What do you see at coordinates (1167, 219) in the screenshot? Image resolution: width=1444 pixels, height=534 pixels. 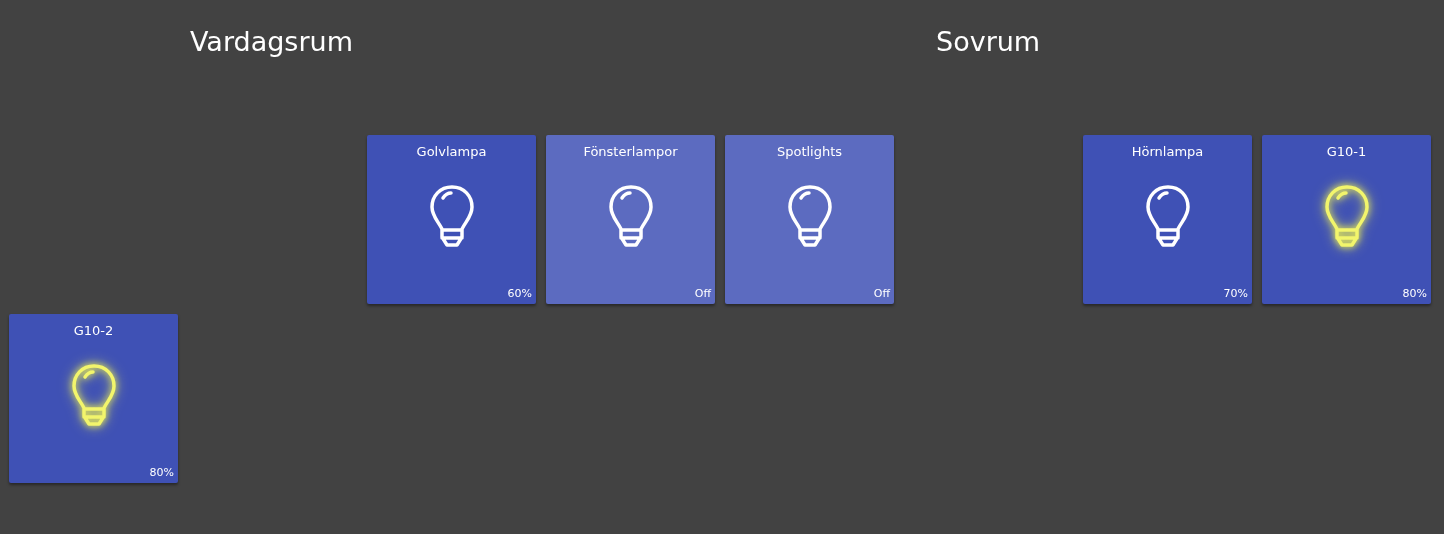 I see `light-tile: Hörnlampa 70%` at bounding box center [1167, 219].